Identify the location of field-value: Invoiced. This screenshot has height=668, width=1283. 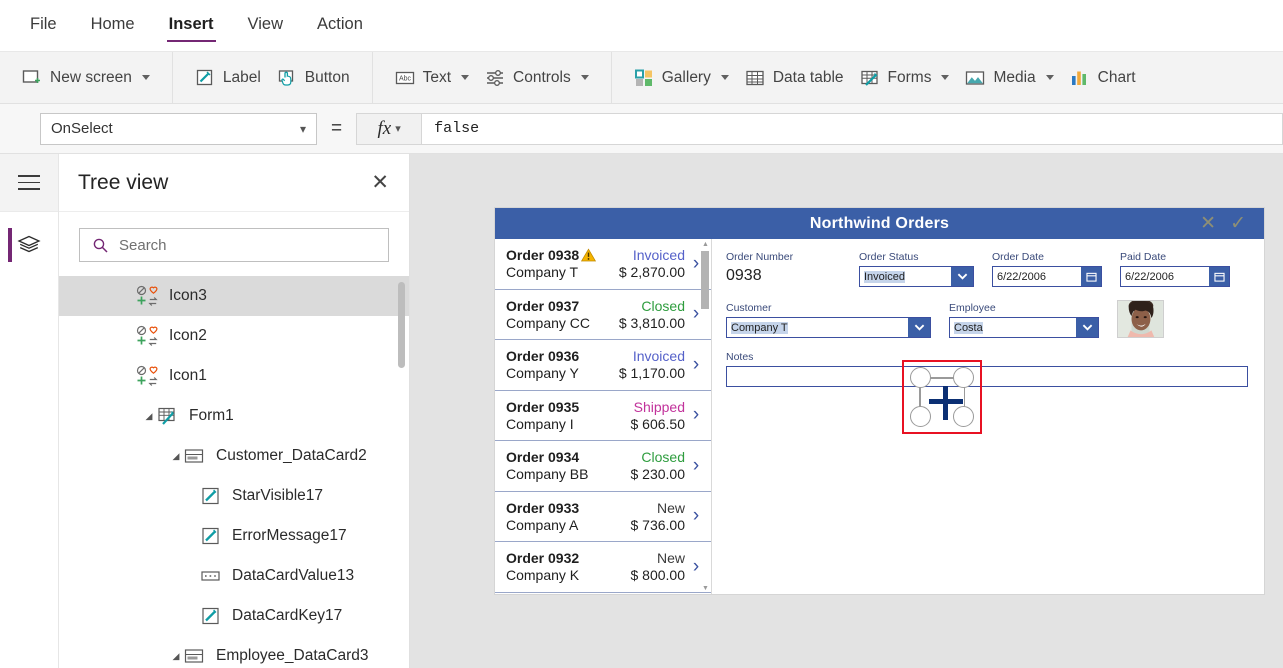
(884, 276).